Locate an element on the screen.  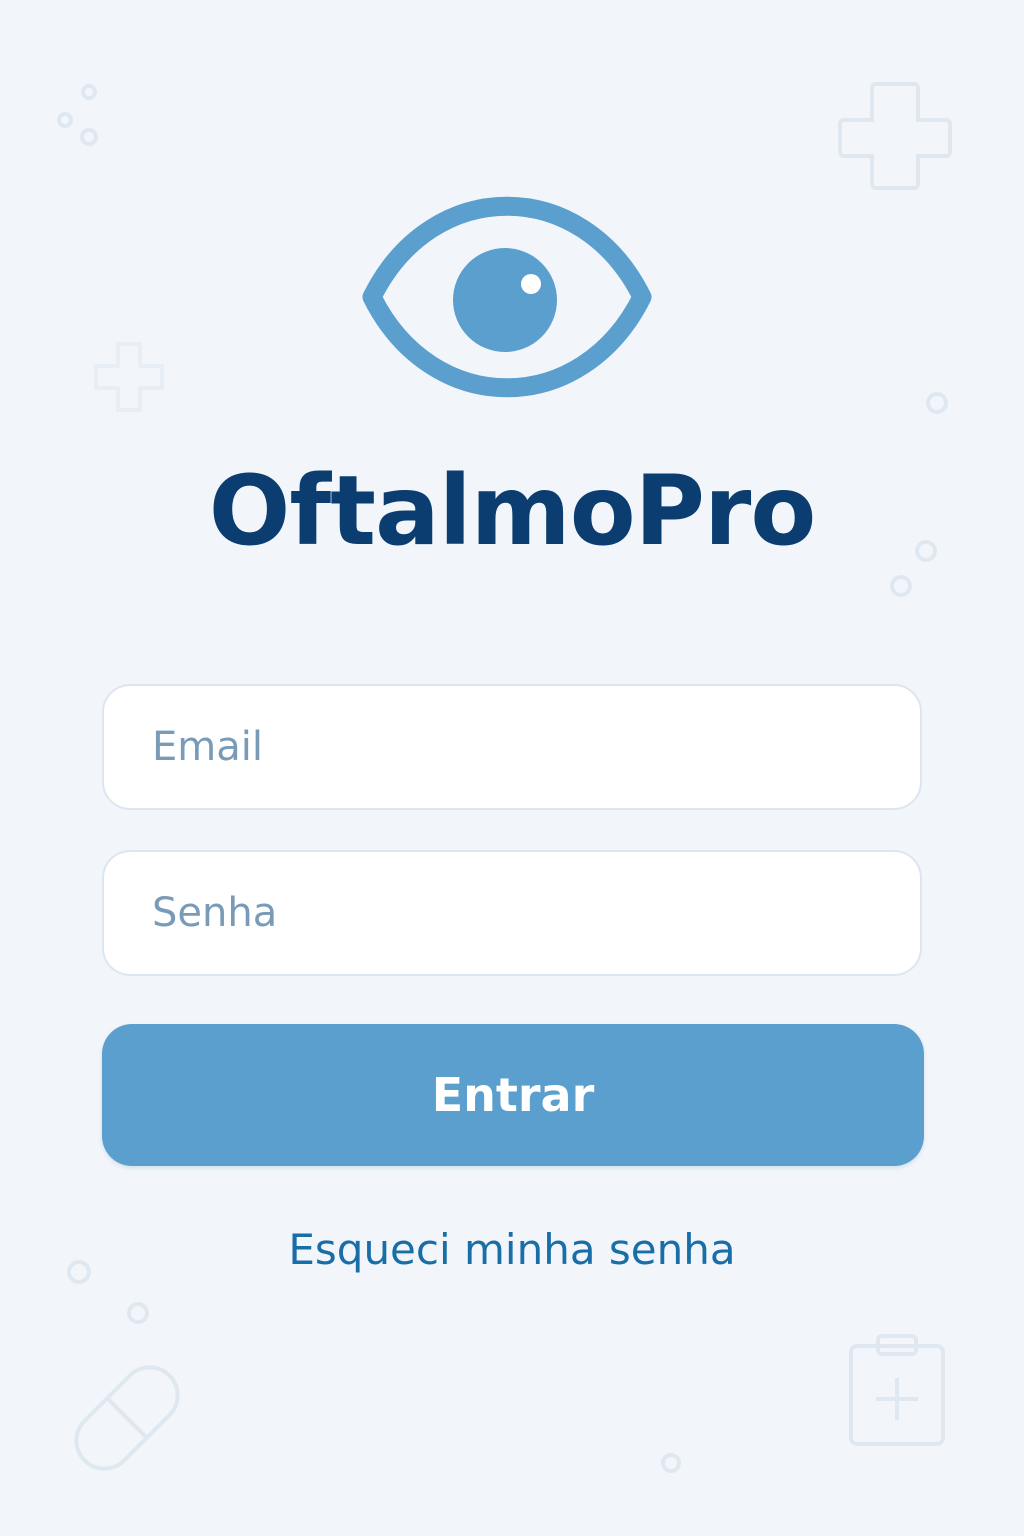
app-title: OftalmoPro is located at coordinates (512, 511).